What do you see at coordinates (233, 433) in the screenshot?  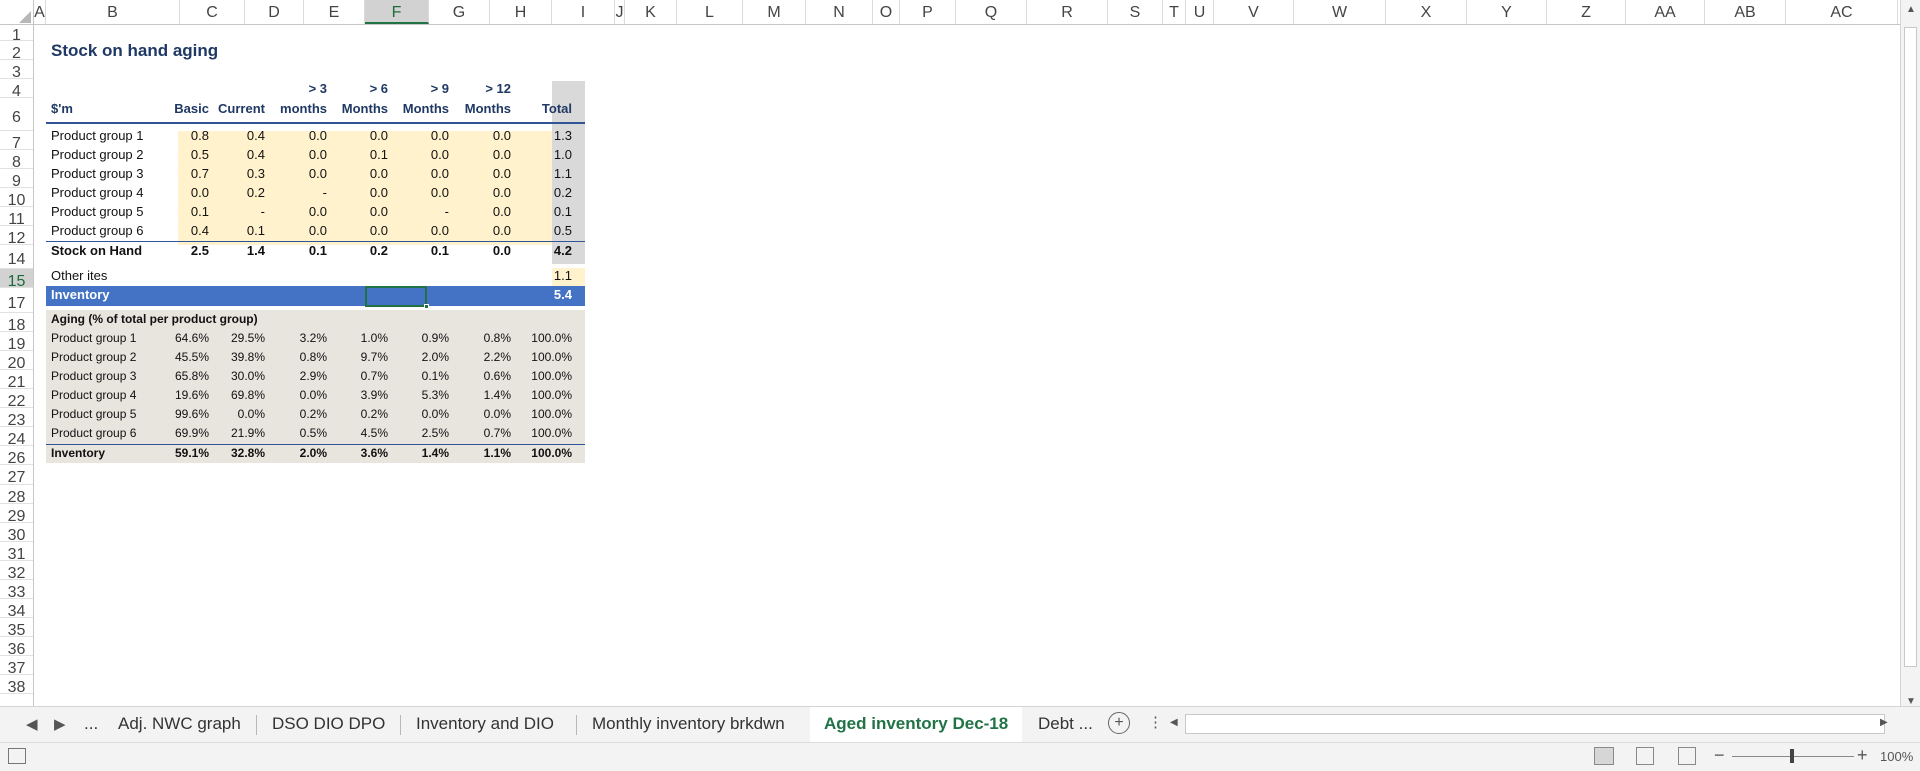 I see `aging-value: 21.9%` at bounding box center [233, 433].